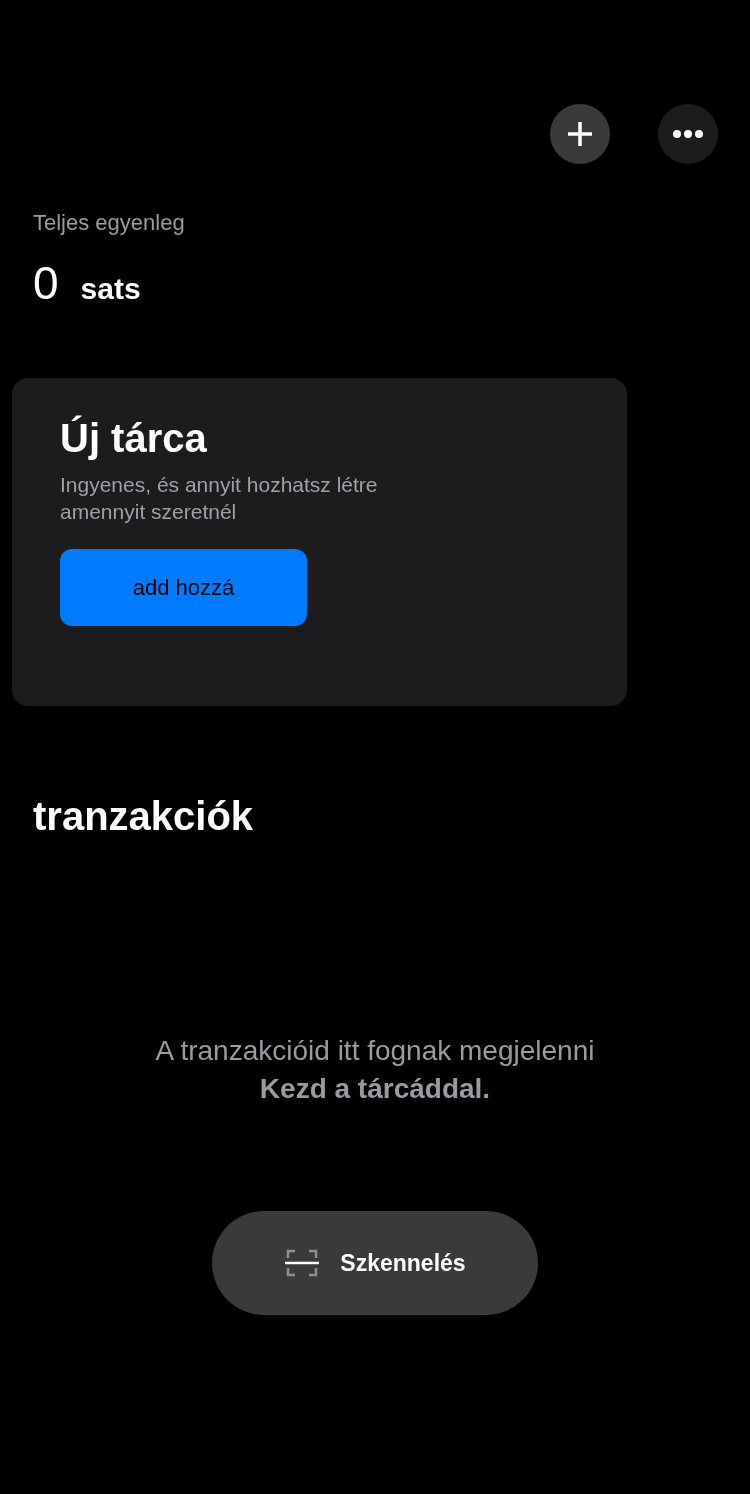 This screenshot has height=1494, width=750. I want to click on add-button, so click(580, 134).